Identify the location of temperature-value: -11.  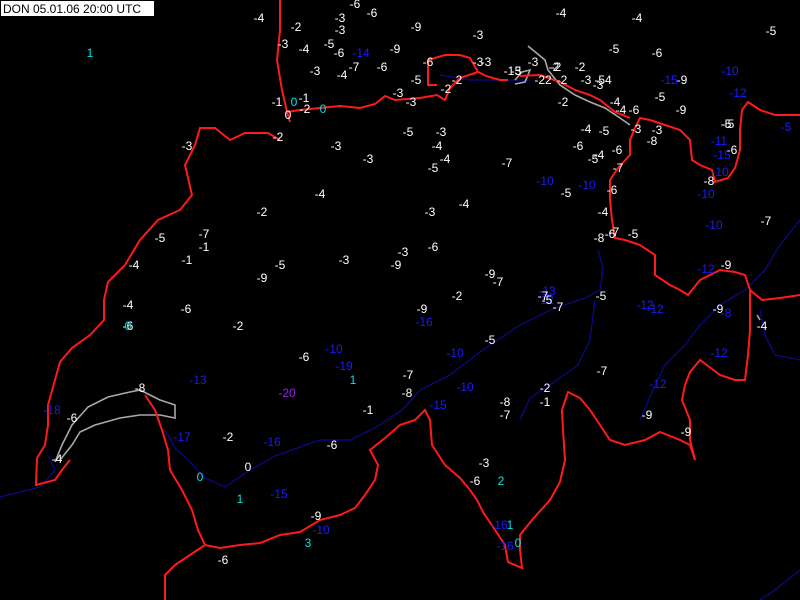
(719, 141).